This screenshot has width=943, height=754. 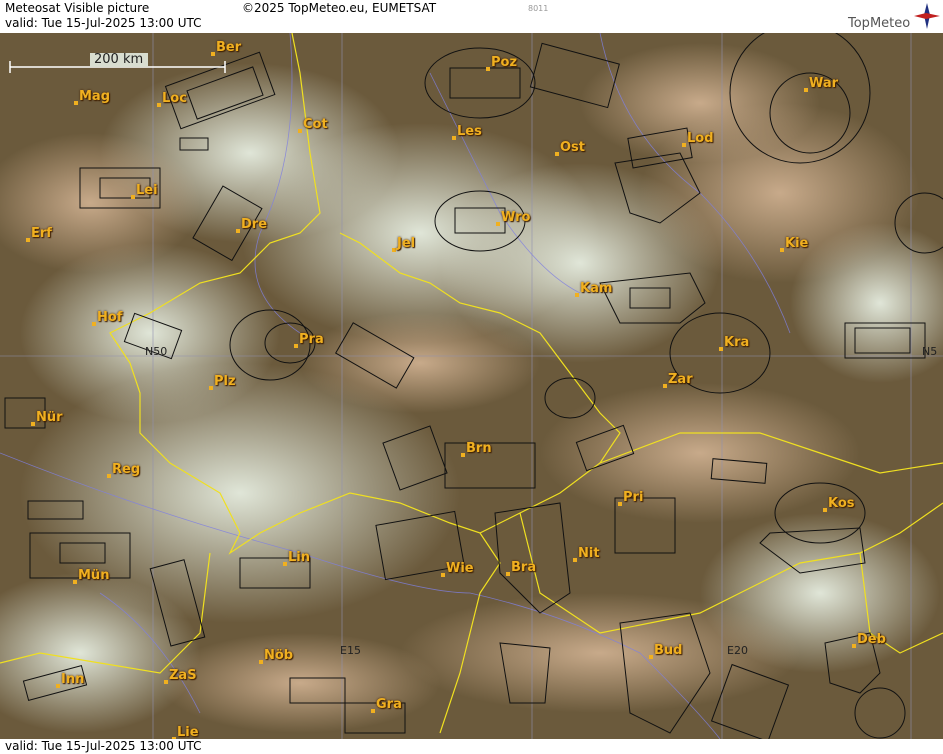 What do you see at coordinates (229, 47) in the screenshot?
I see `city-label: Ber` at bounding box center [229, 47].